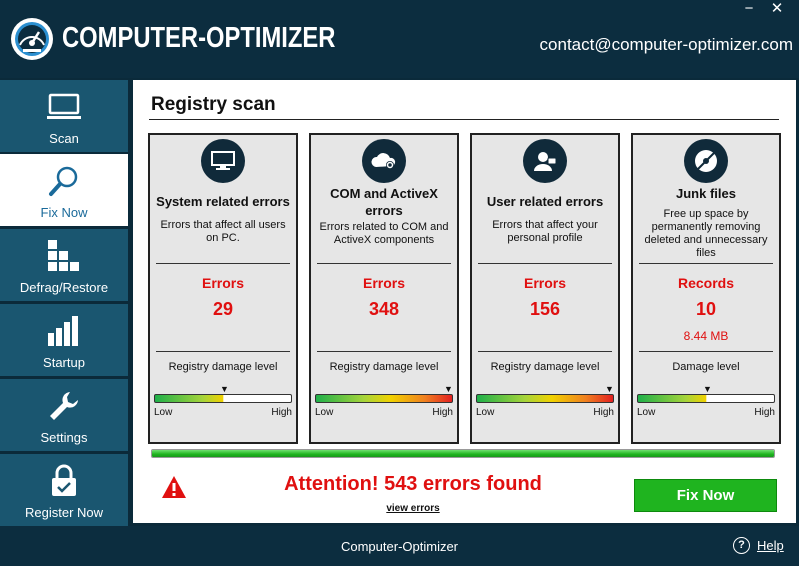 The height and width of the screenshot is (566, 799). I want to click on speedometer-logo-icon, so click(32, 39).